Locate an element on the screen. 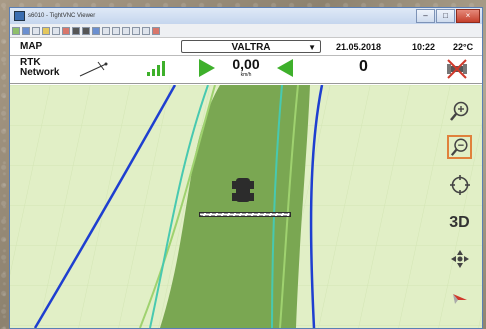 The width and height of the screenshot is (486, 329). zoom-fit-icon is located at coordinates (126, 30).